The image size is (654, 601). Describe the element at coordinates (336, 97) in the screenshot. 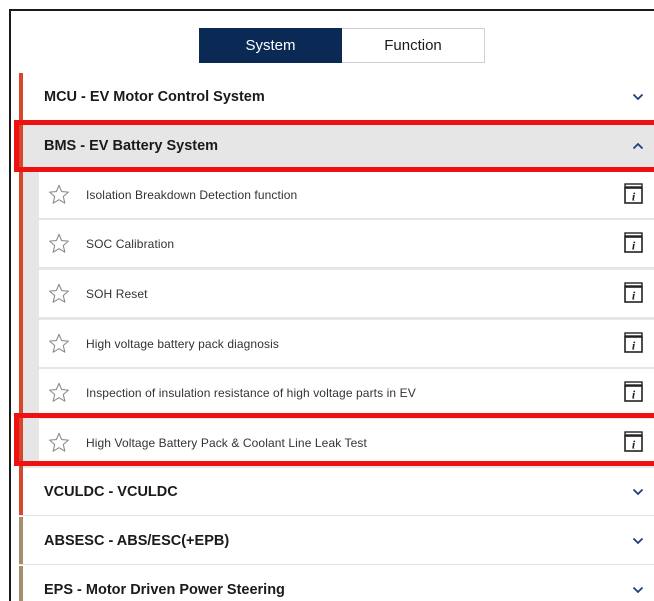

I see `system-row-mcu: MCU - EV Motor Control System` at that location.